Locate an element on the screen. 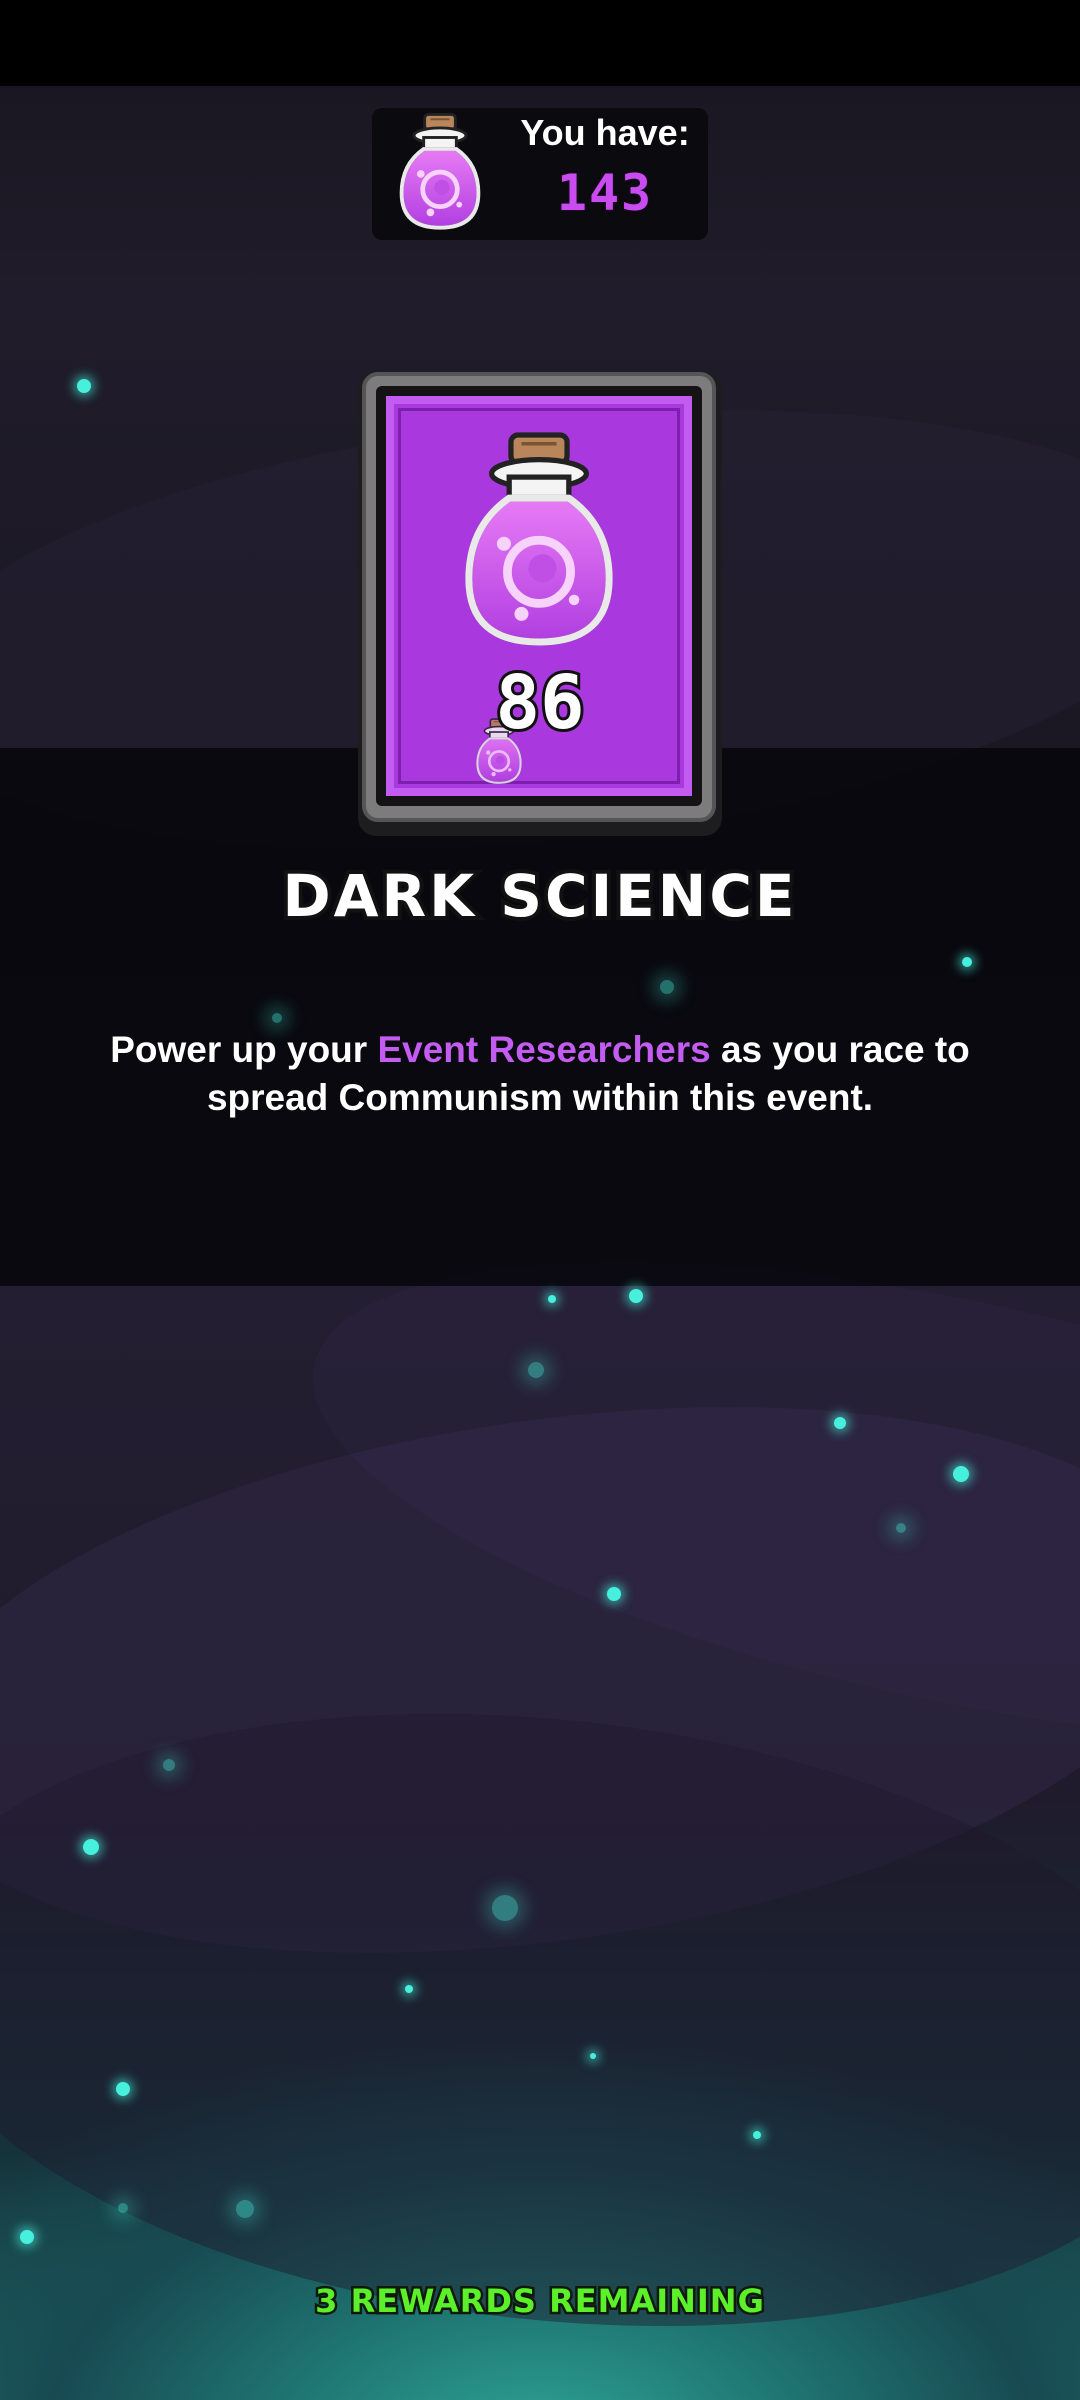  event-title: DARK SCIENCE is located at coordinates (538, 896).